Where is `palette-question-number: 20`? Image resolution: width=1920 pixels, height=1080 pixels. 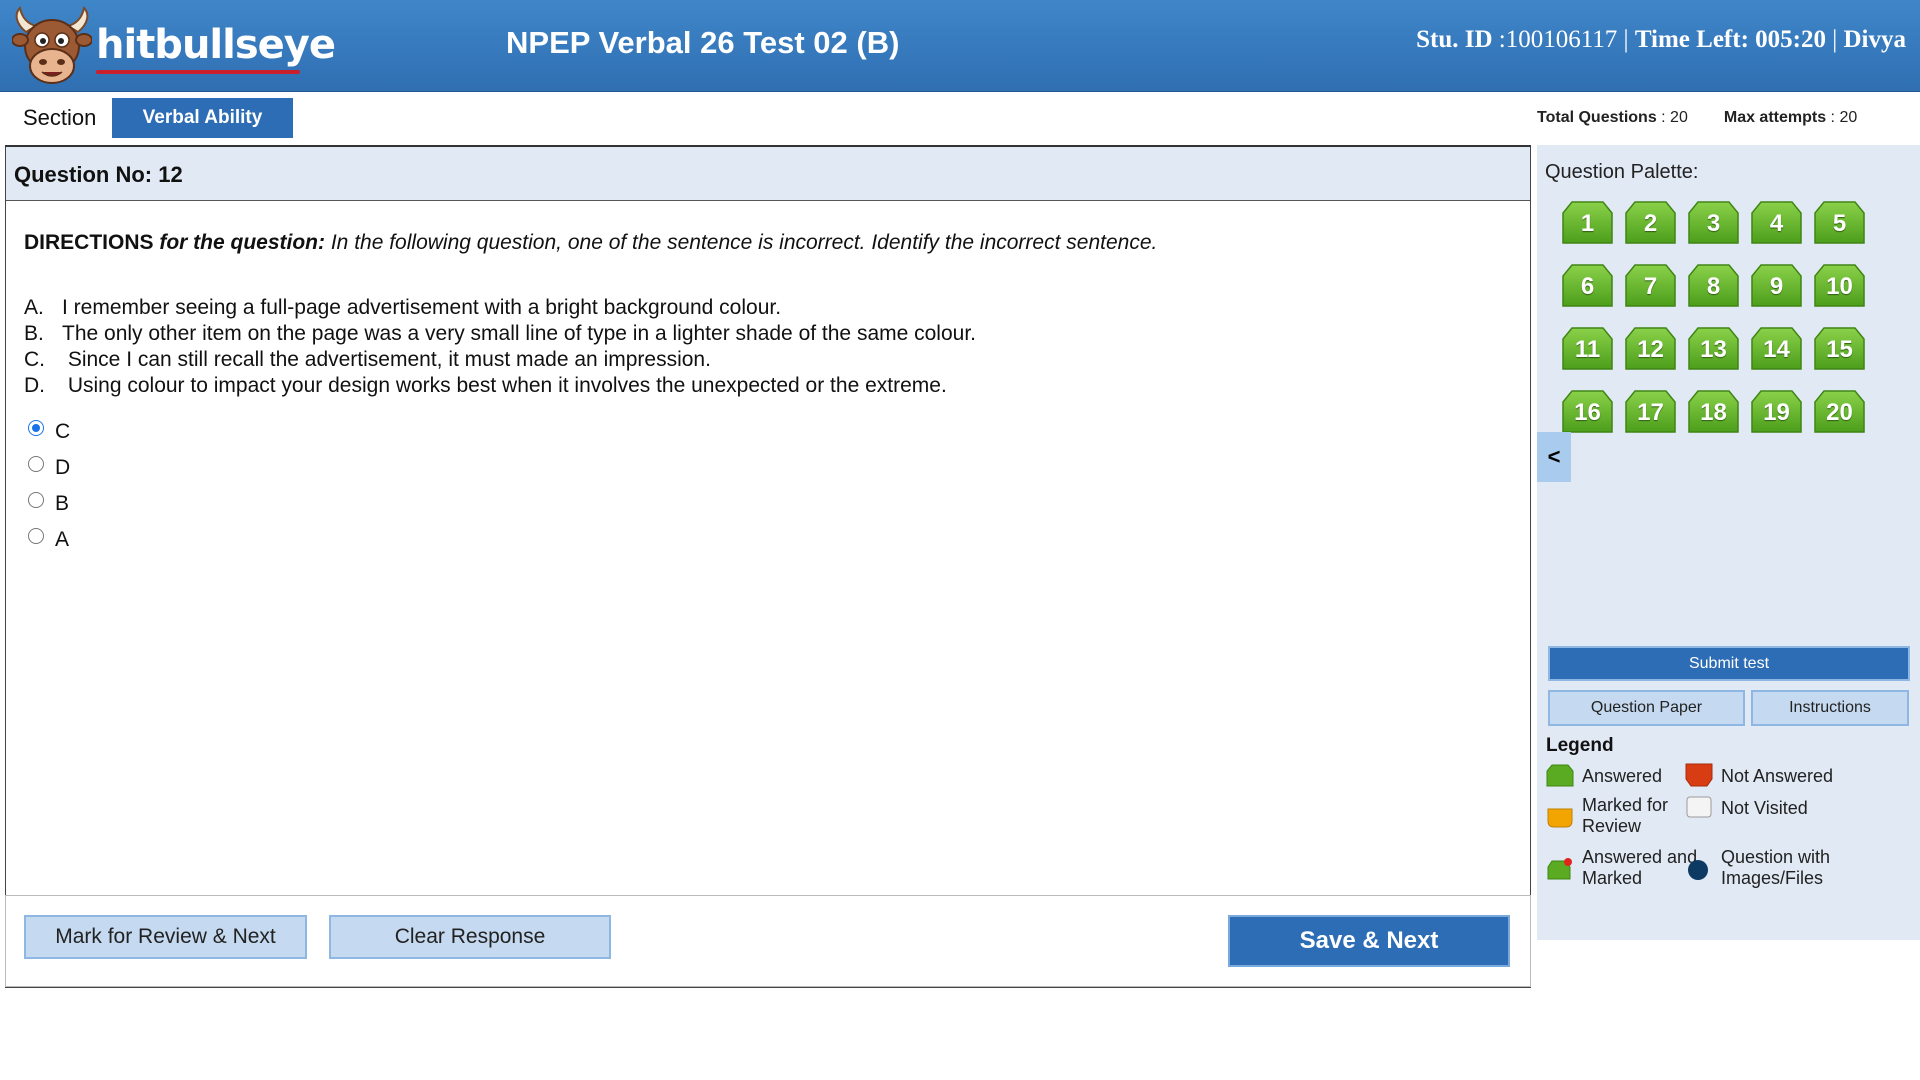
palette-question-number: 20 is located at coordinates (1839, 412).